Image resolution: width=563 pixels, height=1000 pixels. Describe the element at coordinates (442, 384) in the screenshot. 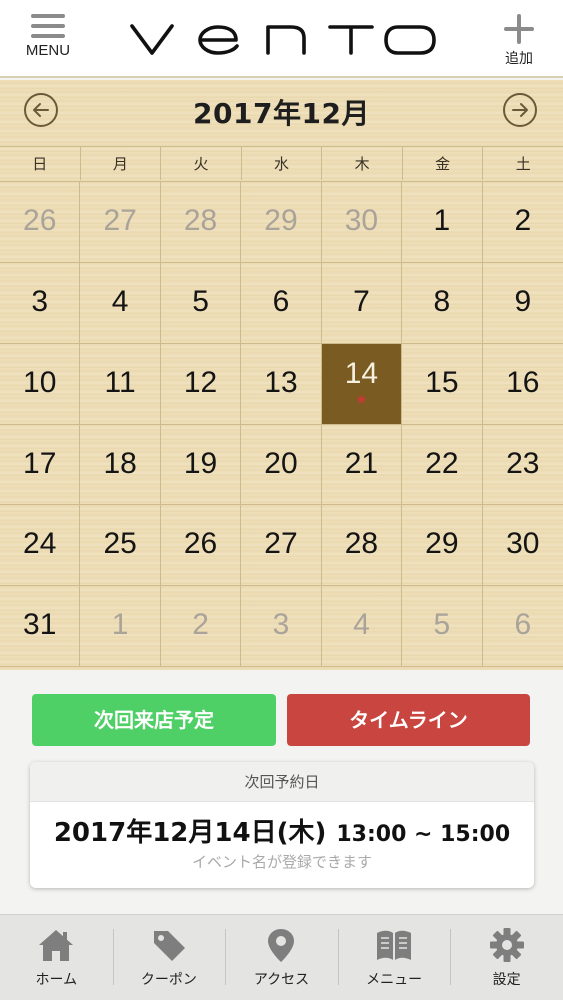

I see `calendar-day: 15` at that location.